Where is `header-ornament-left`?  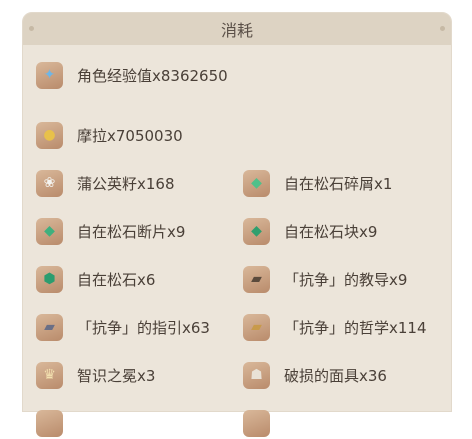
header-ornament-left is located at coordinates (31, 28).